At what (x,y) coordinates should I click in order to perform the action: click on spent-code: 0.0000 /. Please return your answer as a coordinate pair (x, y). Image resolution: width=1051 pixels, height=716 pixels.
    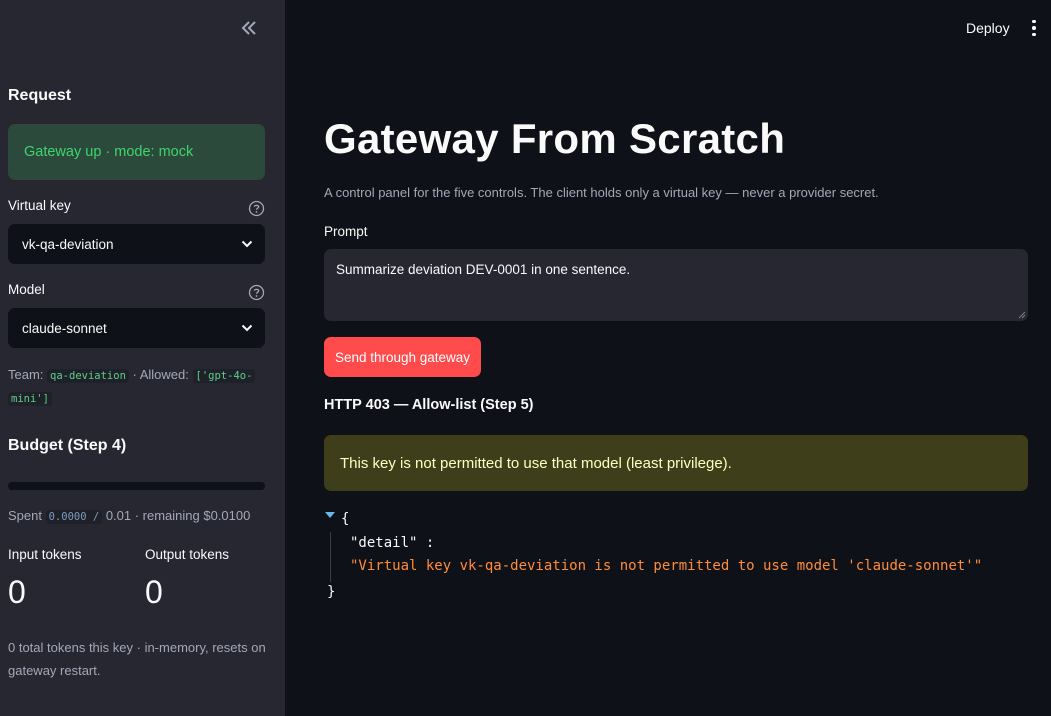
    Looking at the image, I should click on (74, 517).